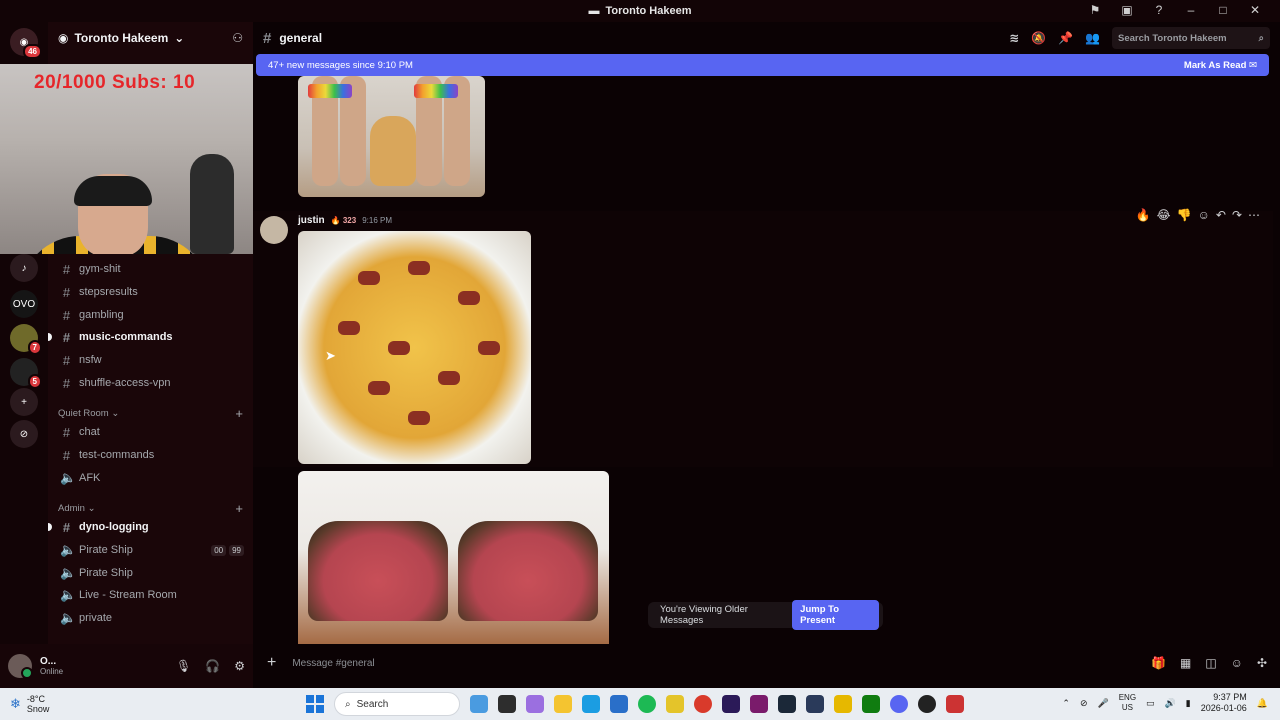 This screenshot has height=720, width=1280. Describe the element at coordinates (1262, 703) in the screenshot. I see `notifications-icon: 🔔` at that location.